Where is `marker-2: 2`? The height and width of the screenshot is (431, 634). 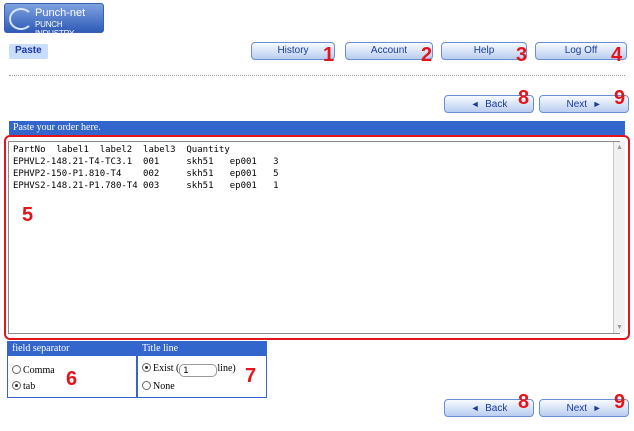 marker-2: 2 is located at coordinates (427, 55).